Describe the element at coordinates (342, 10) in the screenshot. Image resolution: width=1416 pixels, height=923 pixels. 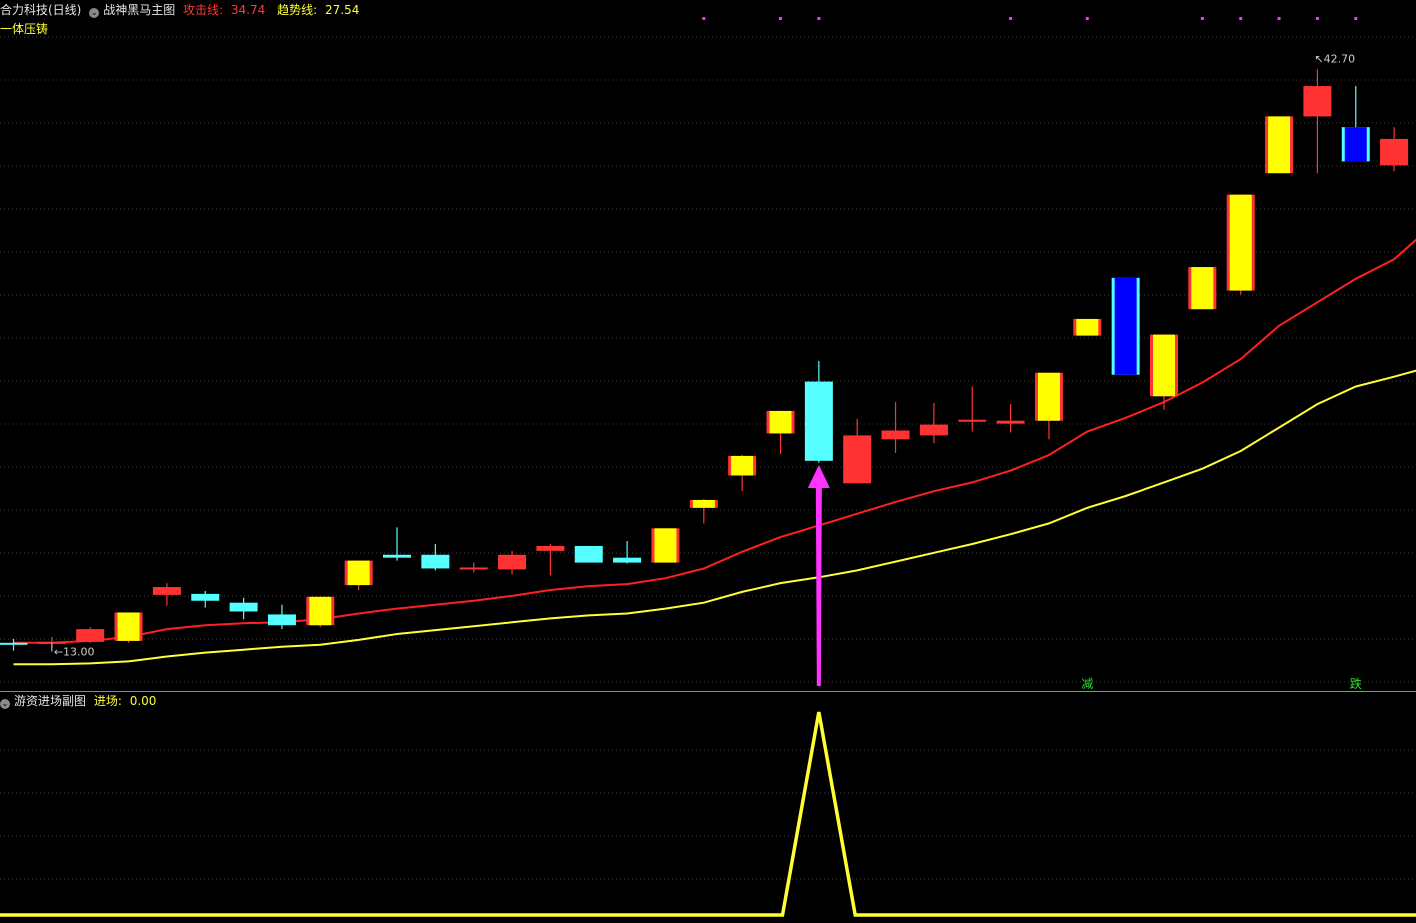
I see `trend-value: 27.54` at that location.